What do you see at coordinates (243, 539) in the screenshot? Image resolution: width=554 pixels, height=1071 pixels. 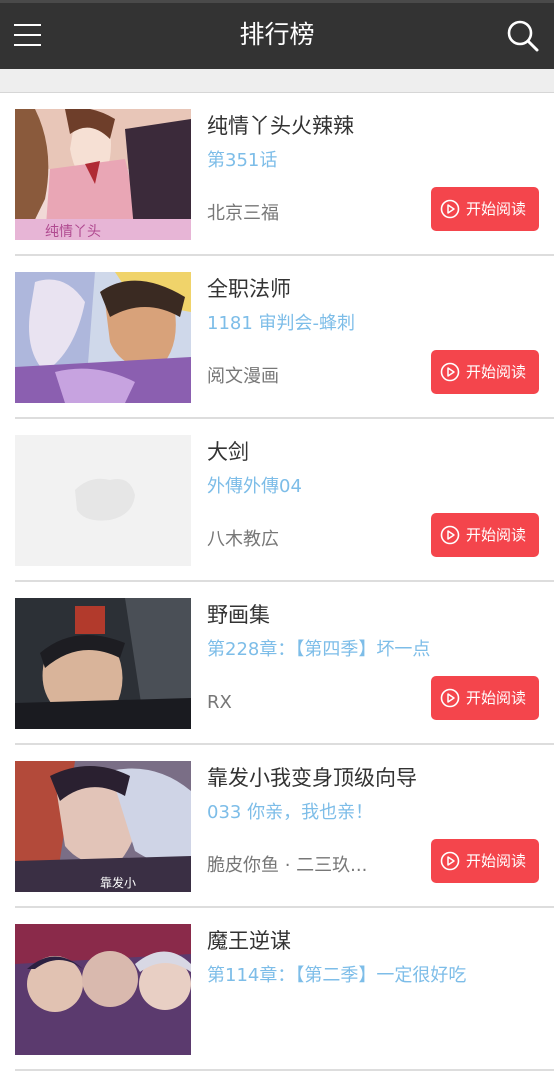 I see `comic-author: 八木教広` at bounding box center [243, 539].